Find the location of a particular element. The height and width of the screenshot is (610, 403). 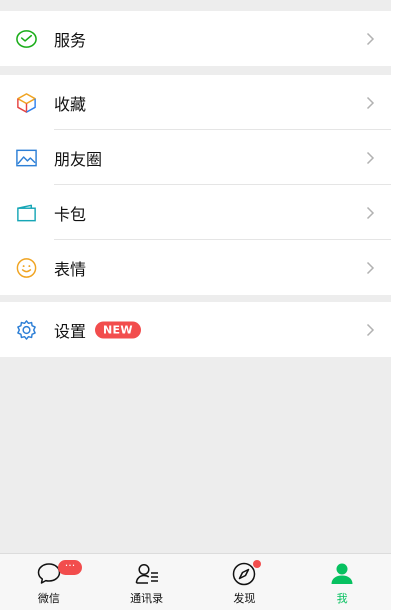

gear-icon is located at coordinates (26, 329).